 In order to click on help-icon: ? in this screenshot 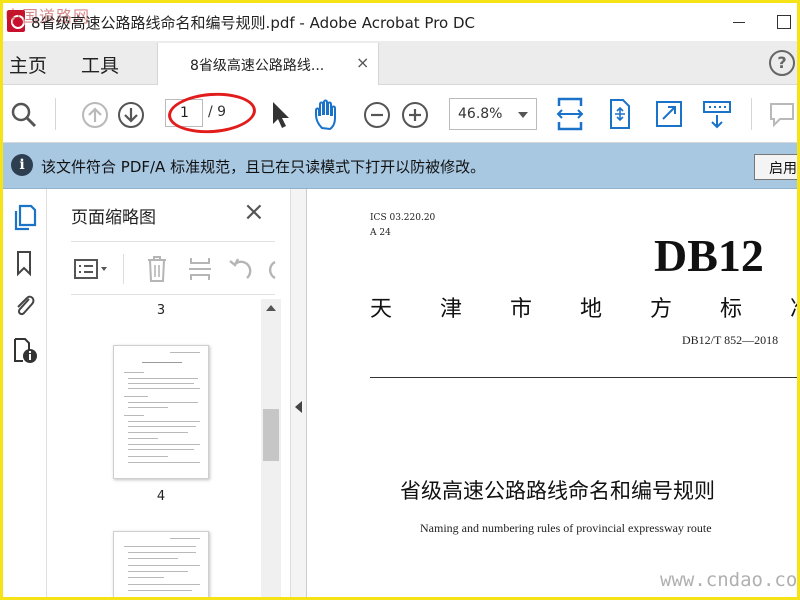, I will do `click(782, 63)`.